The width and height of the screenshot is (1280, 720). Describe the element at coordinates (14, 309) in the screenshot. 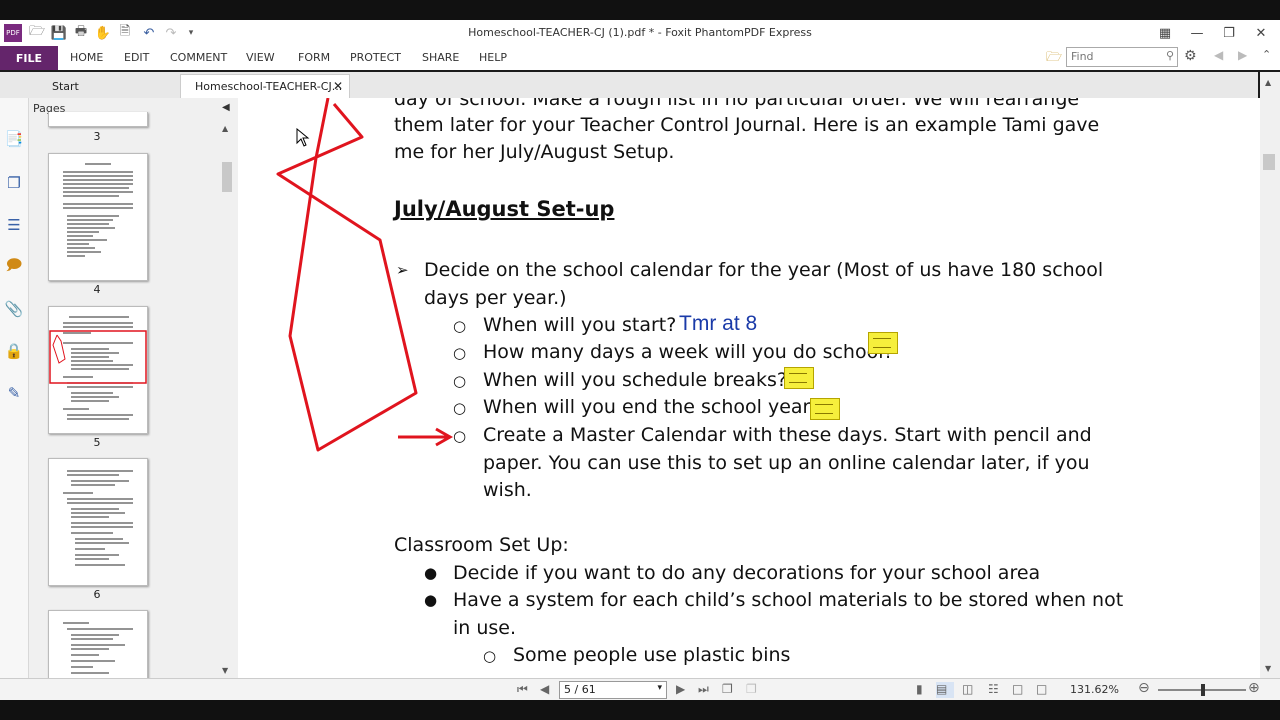

I see `attachments-icon: 📎` at that location.